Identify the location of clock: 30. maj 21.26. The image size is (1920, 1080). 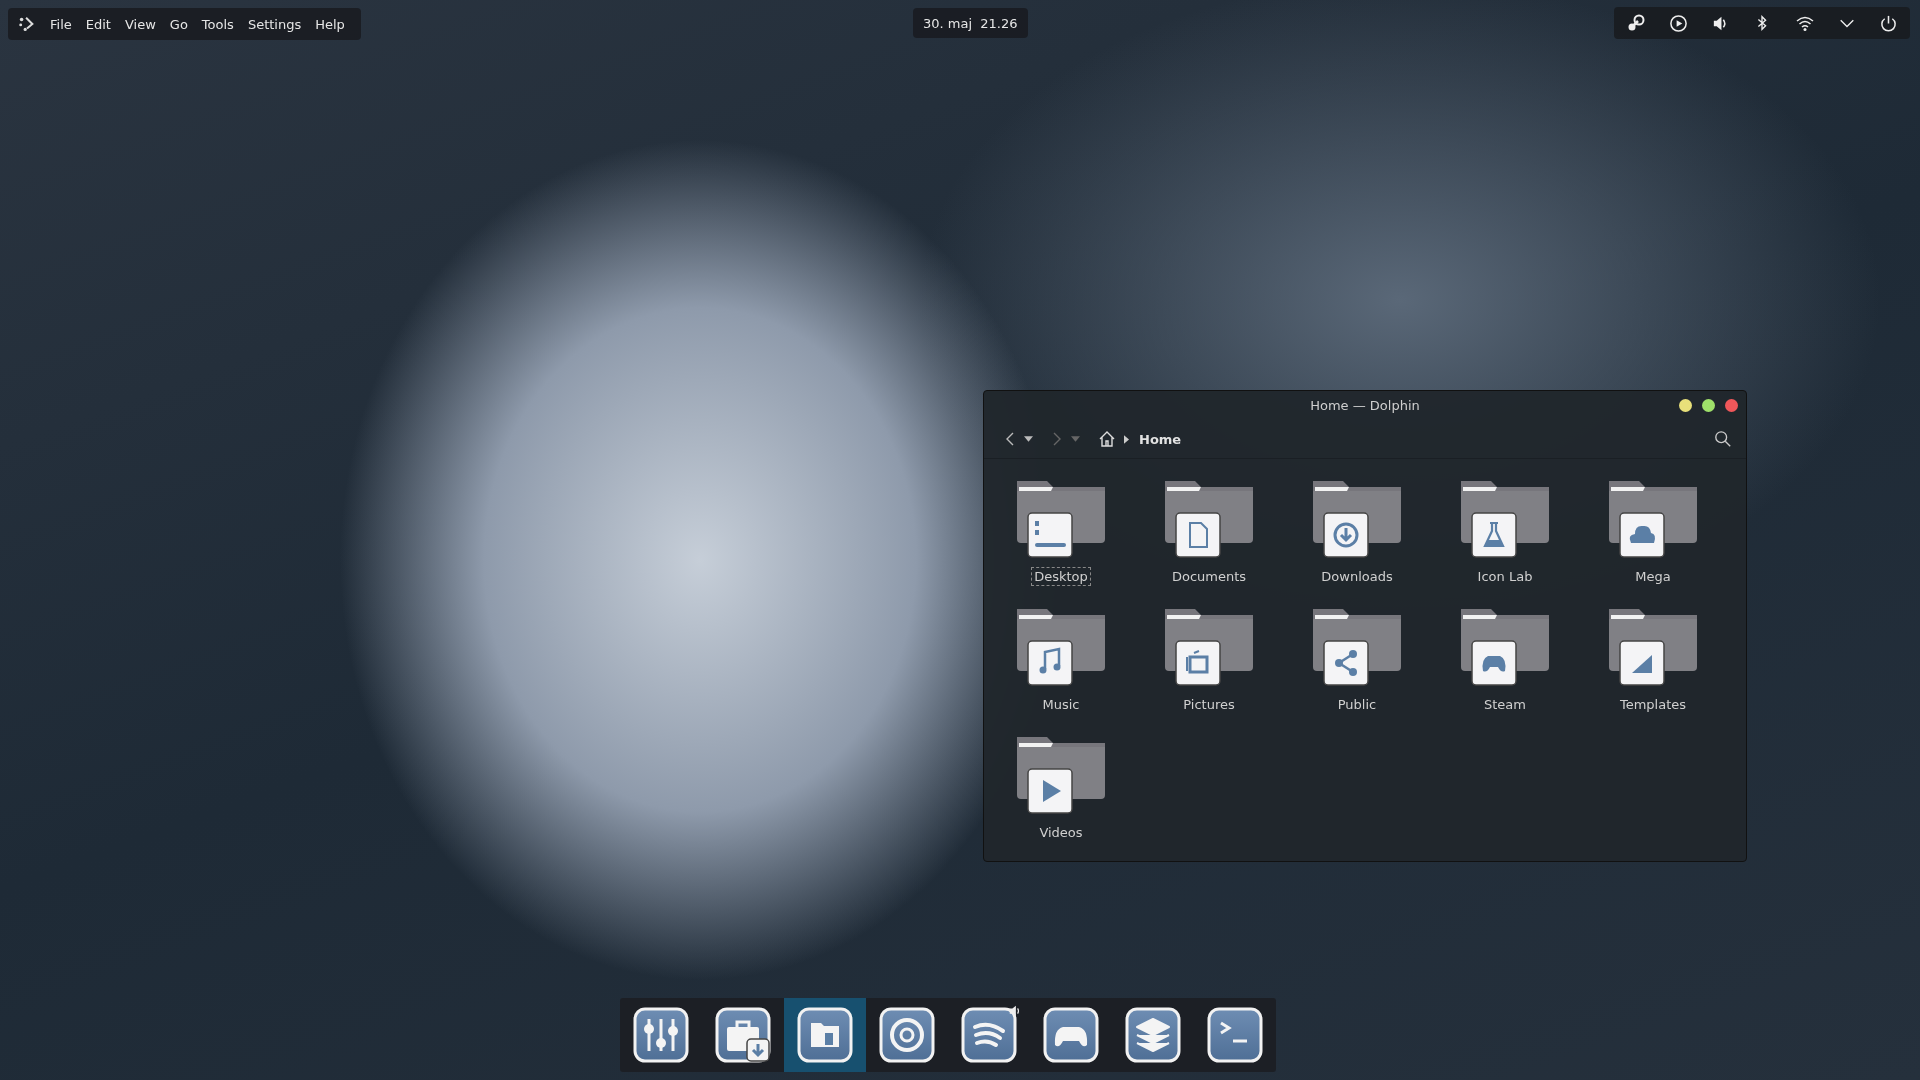
(970, 23).